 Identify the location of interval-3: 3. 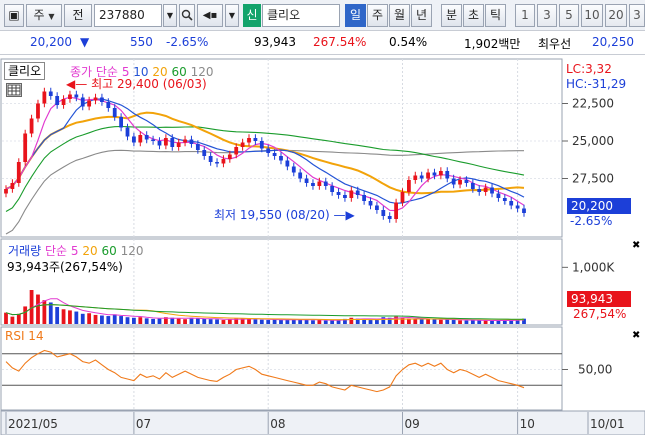
(547, 15).